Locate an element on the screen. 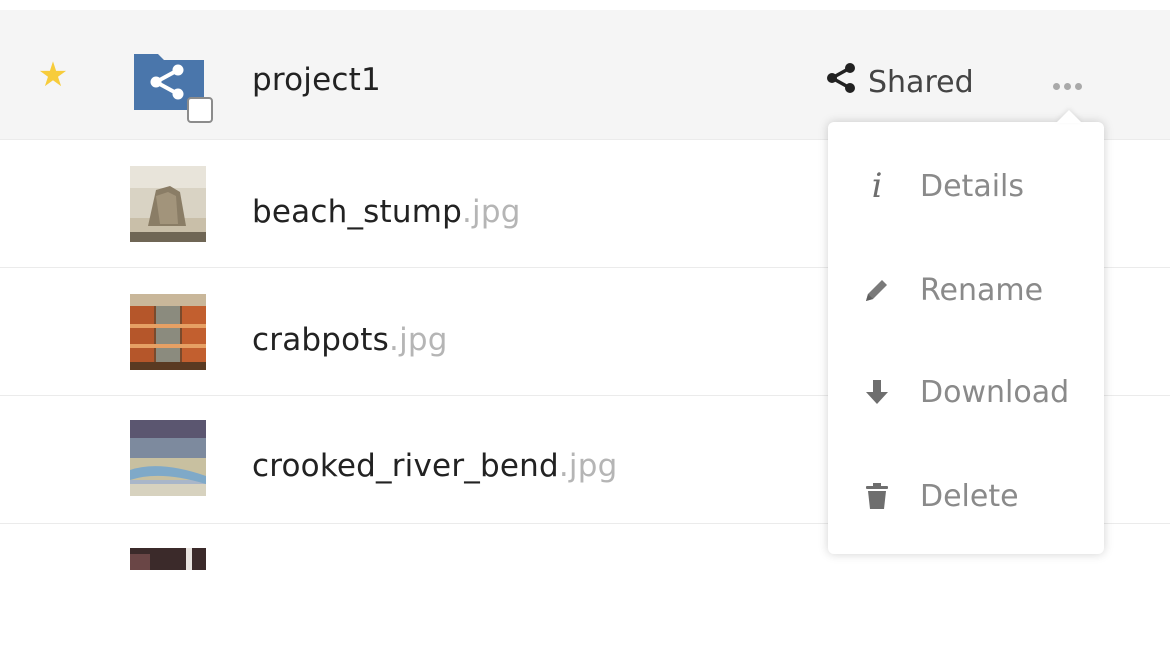 The width and height of the screenshot is (1170, 652). menu-item-label: Download is located at coordinates (995, 392).